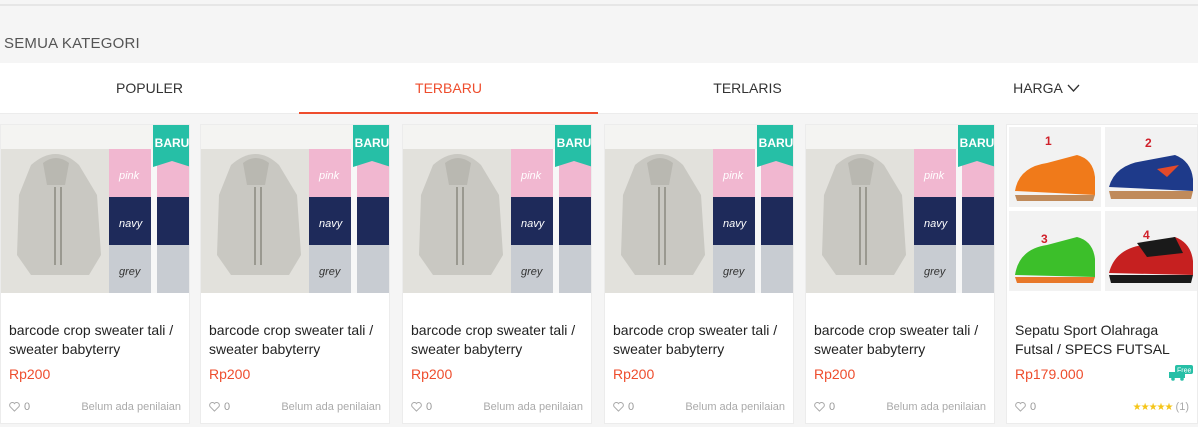 The width and height of the screenshot is (1198, 427). What do you see at coordinates (1182, 407) in the screenshot?
I see `rating-count: (1)` at bounding box center [1182, 407].